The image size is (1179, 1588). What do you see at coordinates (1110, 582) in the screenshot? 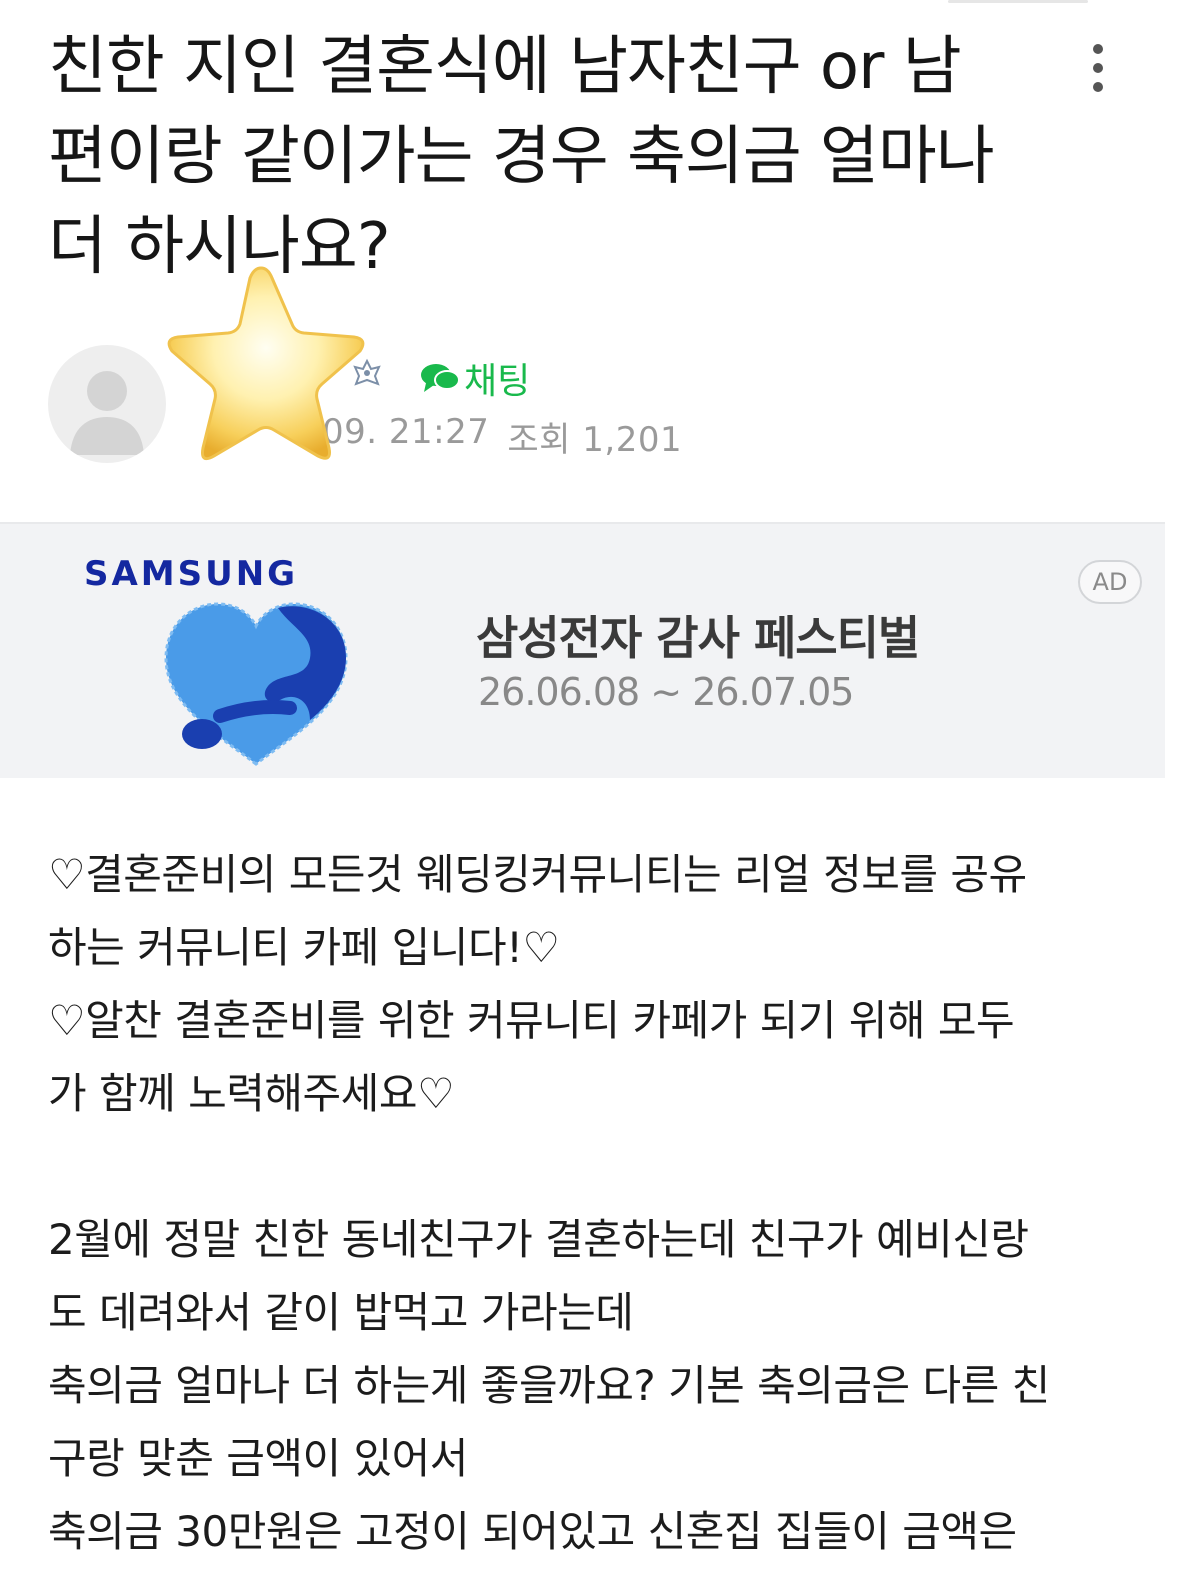
I see `ad-badge: AD` at bounding box center [1110, 582].